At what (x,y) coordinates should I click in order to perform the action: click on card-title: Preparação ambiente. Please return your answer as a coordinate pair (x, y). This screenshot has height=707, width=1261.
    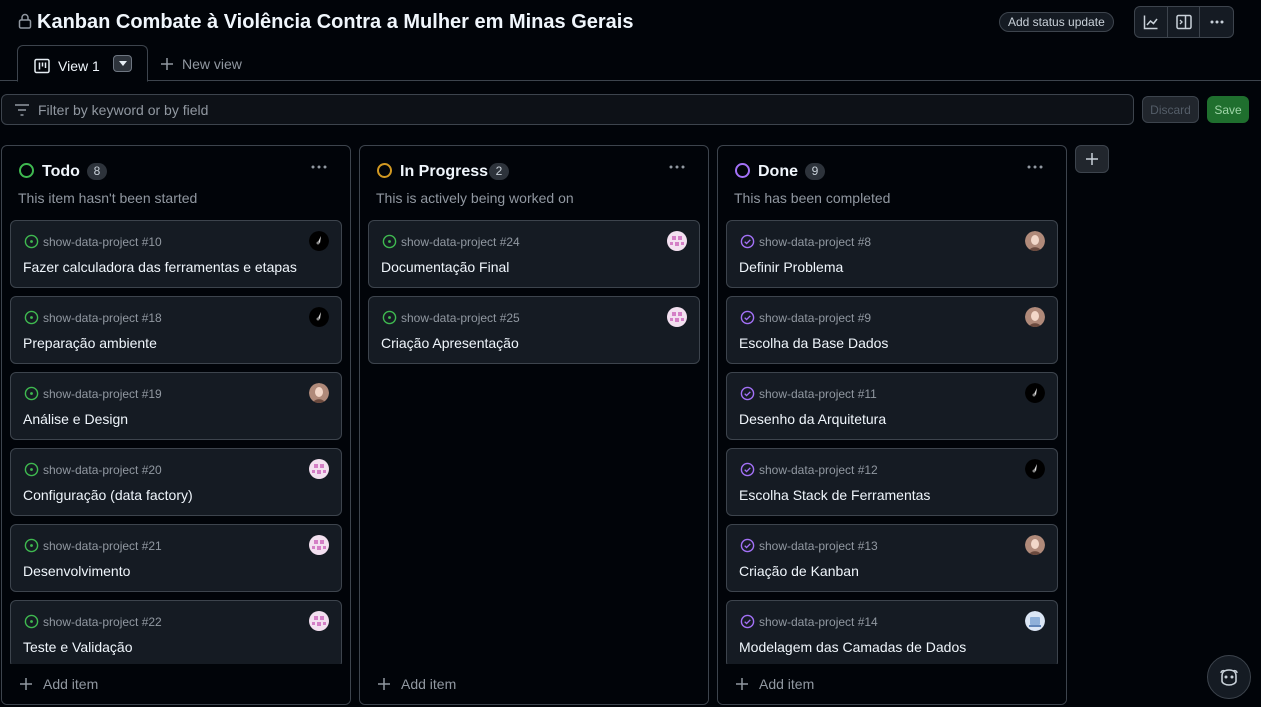
    Looking at the image, I should click on (90, 343).